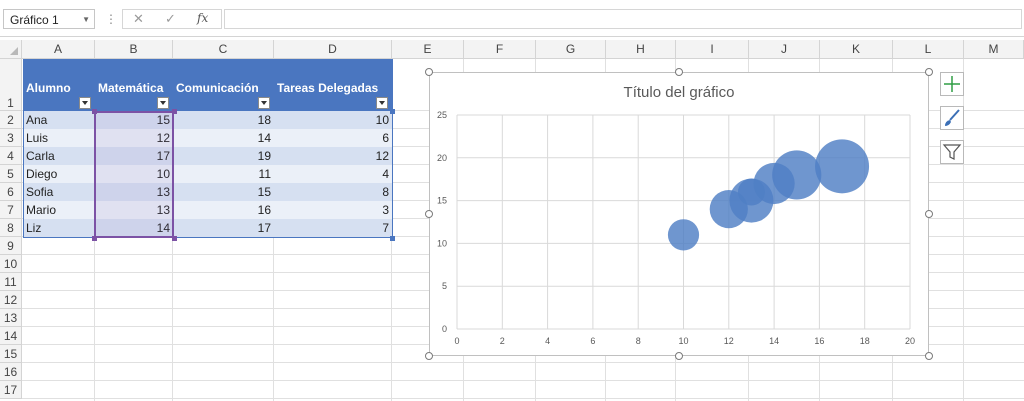  What do you see at coordinates (11, 246) in the screenshot?
I see `row-header: 9` at bounding box center [11, 246].